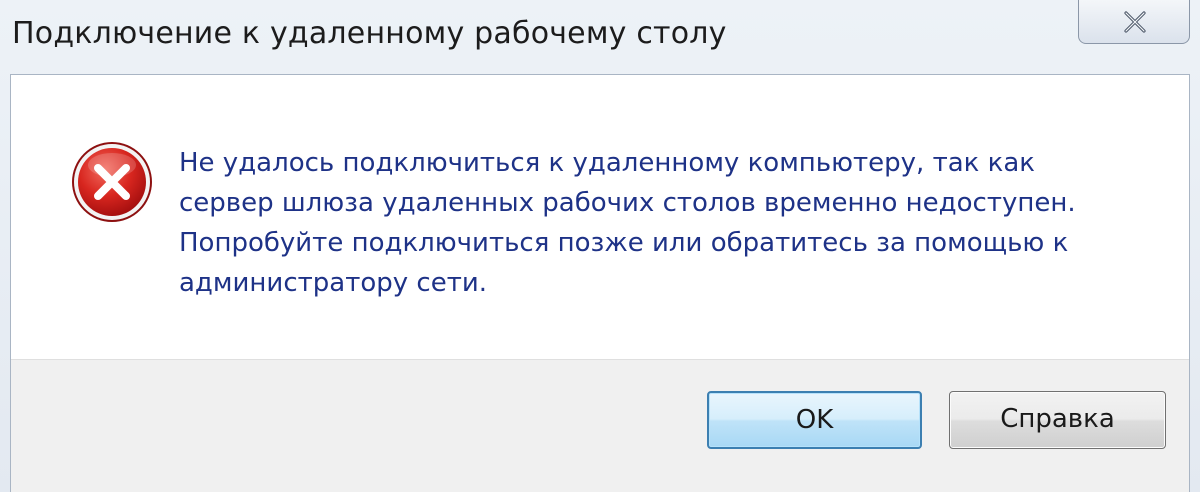 This screenshot has height=492, width=1200. I want to click on help-button: Справка, so click(1057, 420).